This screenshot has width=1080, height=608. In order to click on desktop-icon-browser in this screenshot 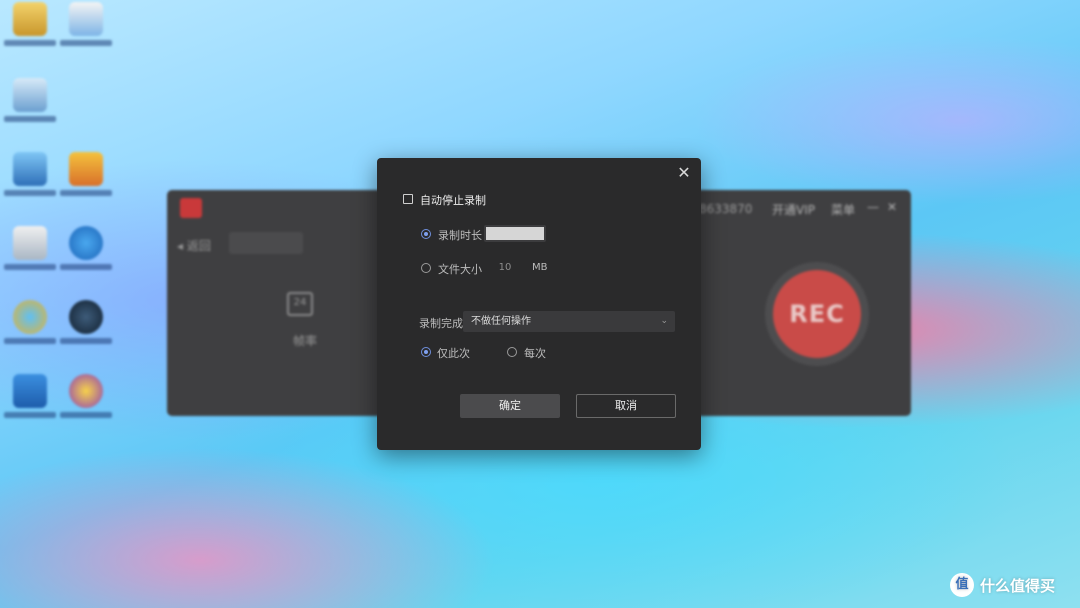, I will do `click(86, 248)`.